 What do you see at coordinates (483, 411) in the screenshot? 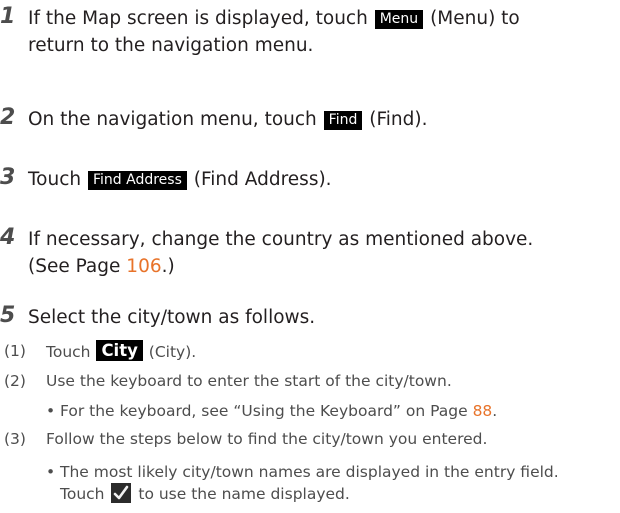
I see `page-link-88: 88` at bounding box center [483, 411].